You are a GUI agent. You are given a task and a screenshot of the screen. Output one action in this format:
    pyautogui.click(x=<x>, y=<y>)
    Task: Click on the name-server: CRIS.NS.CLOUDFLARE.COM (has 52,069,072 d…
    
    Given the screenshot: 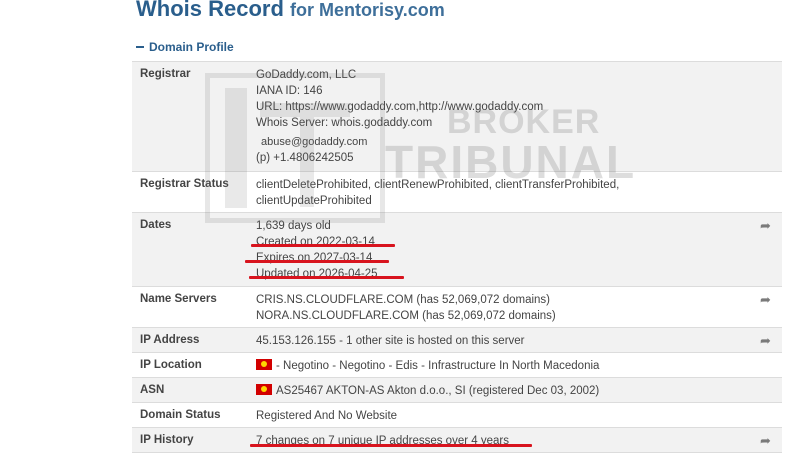 What is the action you would take?
    pyautogui.click(x=406, y=300)
    